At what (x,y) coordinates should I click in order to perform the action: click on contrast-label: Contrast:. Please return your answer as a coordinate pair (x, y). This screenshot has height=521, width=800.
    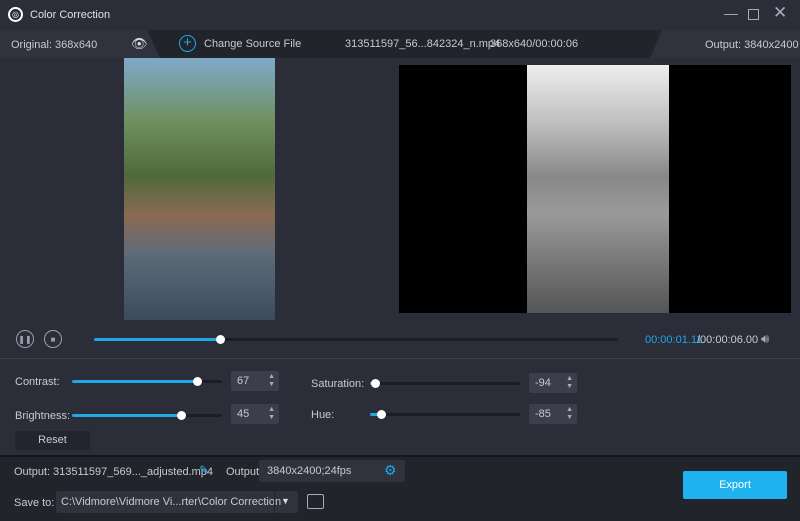
    Looking at the image, I should click on (37, 382).